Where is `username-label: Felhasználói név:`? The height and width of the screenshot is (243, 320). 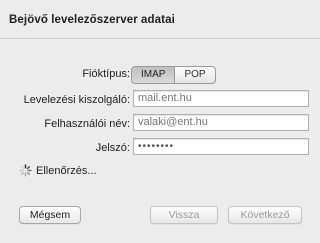 username-label: Felhasználói név: is located at coordinates (87, 124).